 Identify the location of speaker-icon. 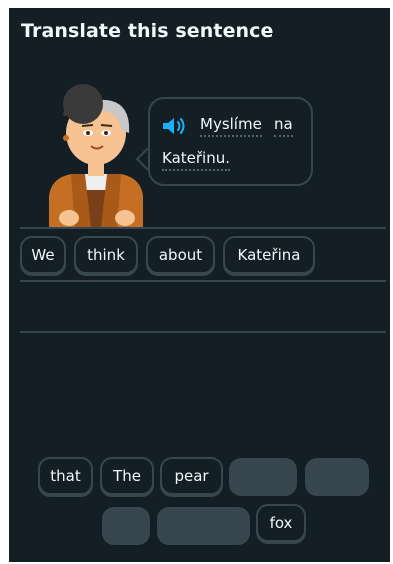
(175, 126).